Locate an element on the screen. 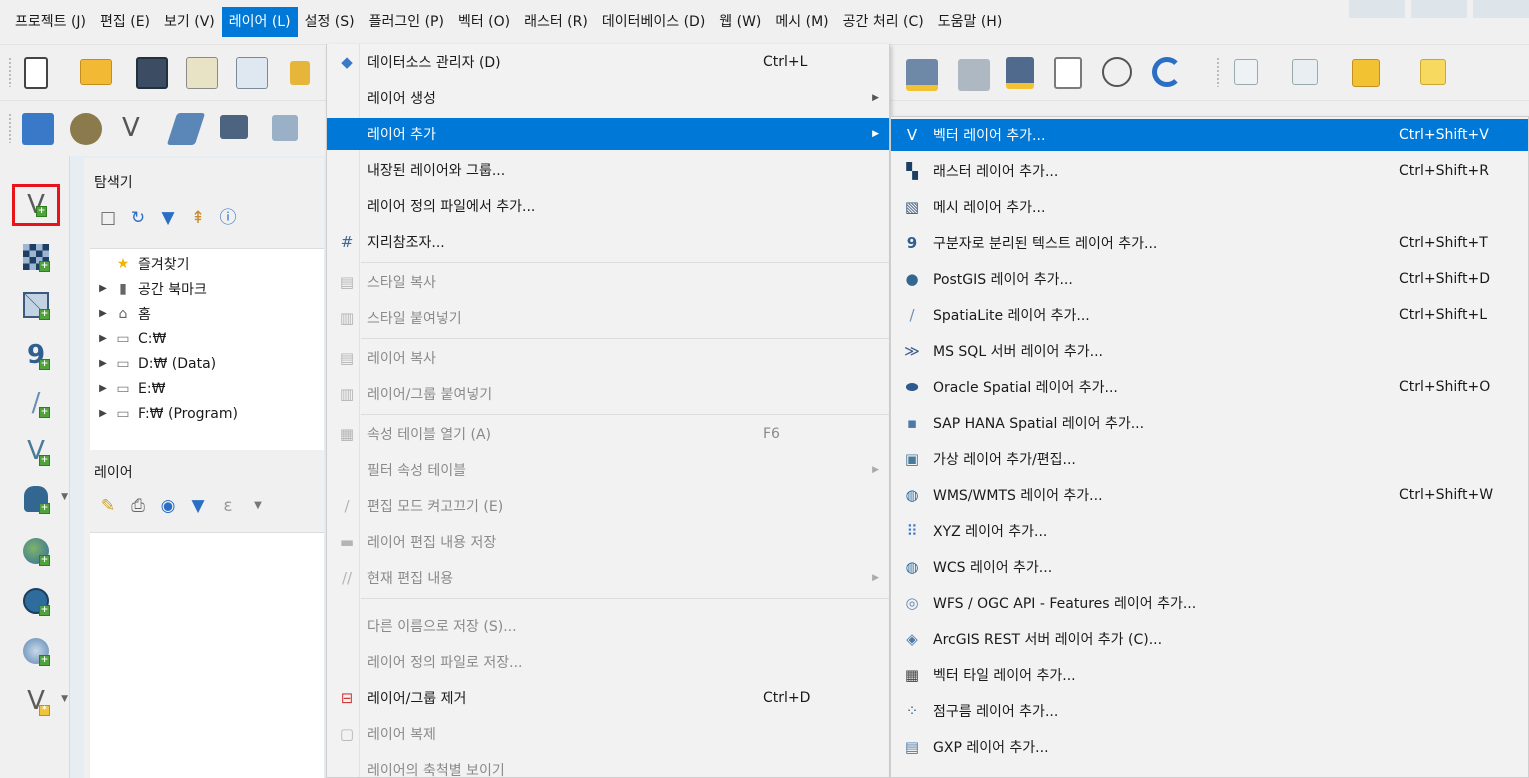 The width and height of the screenshot is (1529, 778). submenu-item-add-postgis-layer: ● PostGIS 레이어 추가... Ctrl+Shift+D is located at coordinates (1209, 279).